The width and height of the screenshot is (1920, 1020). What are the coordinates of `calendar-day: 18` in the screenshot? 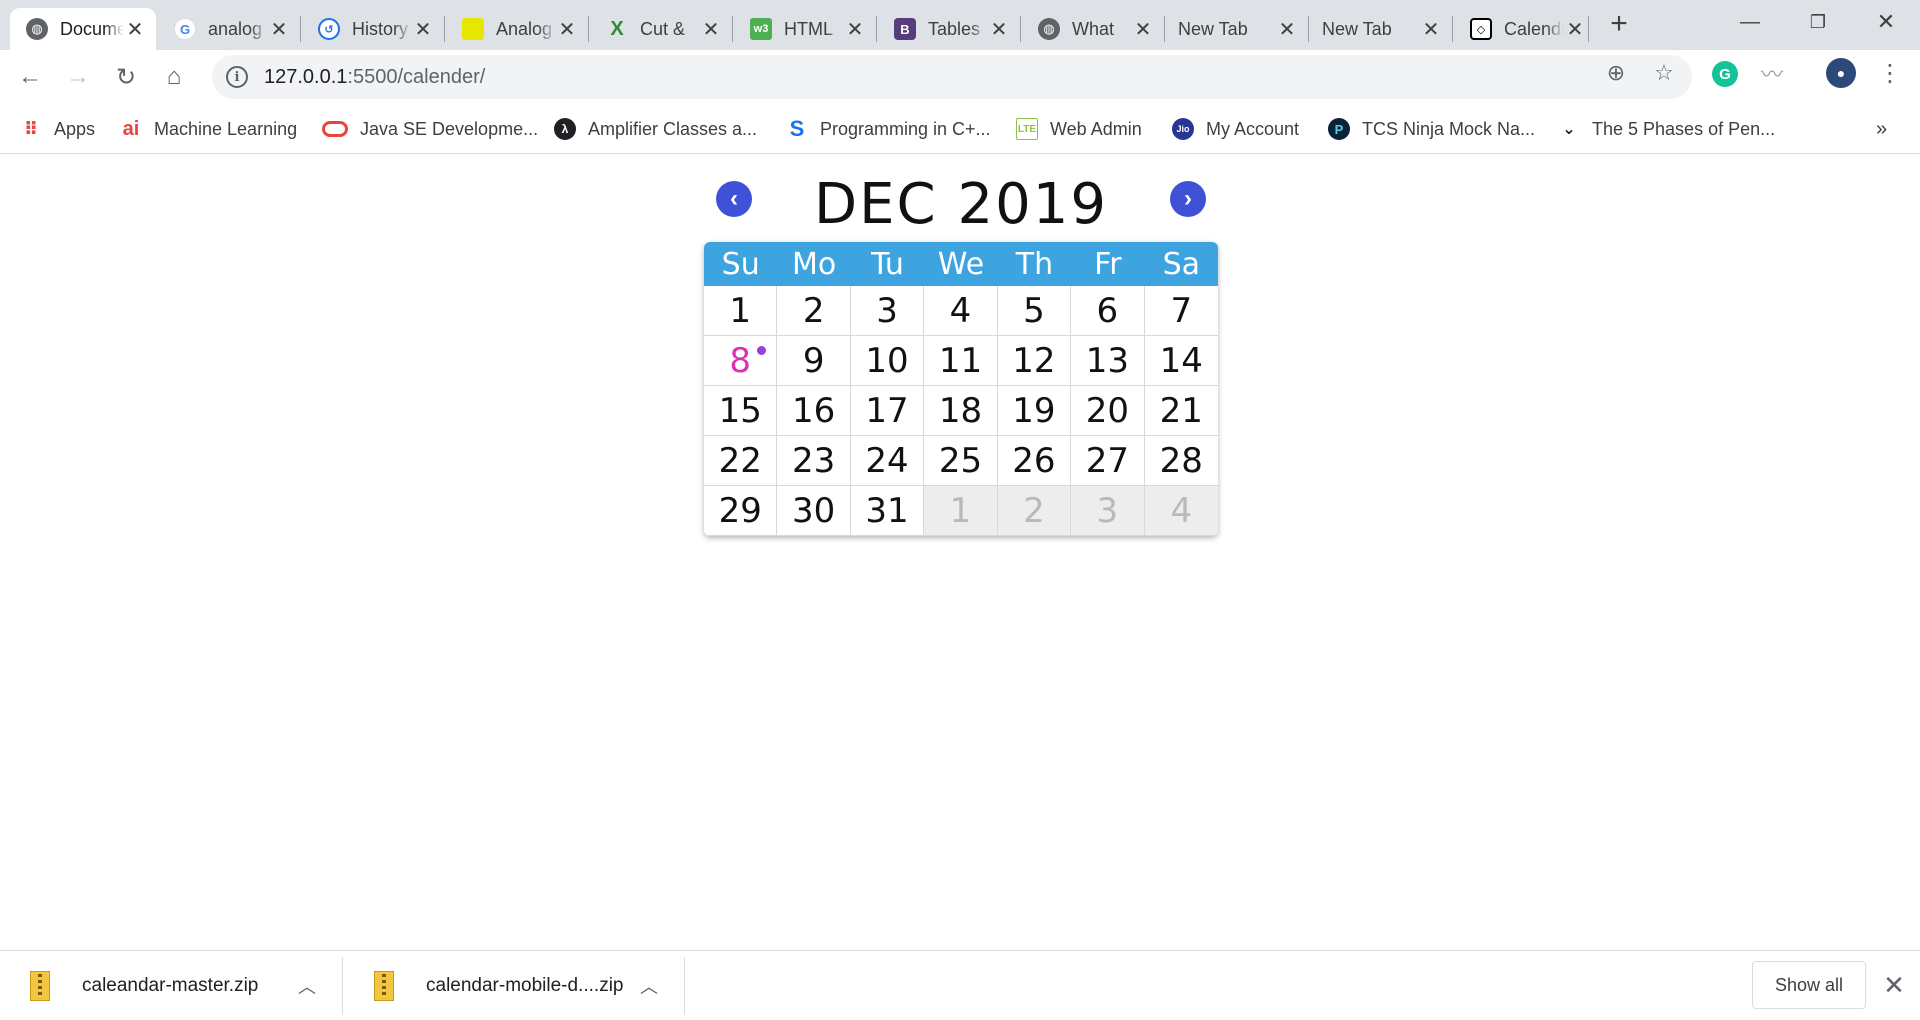 It's located at (961, 411).